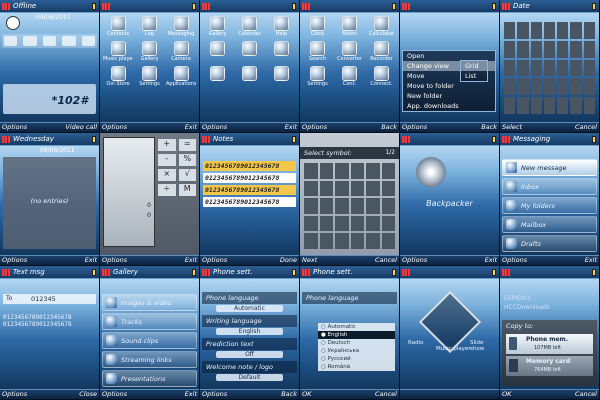  What do you see at coordinates (484, 346) in the screenshot?
I see `slideshow-label: Slide show` at bounding box center [484, 346].